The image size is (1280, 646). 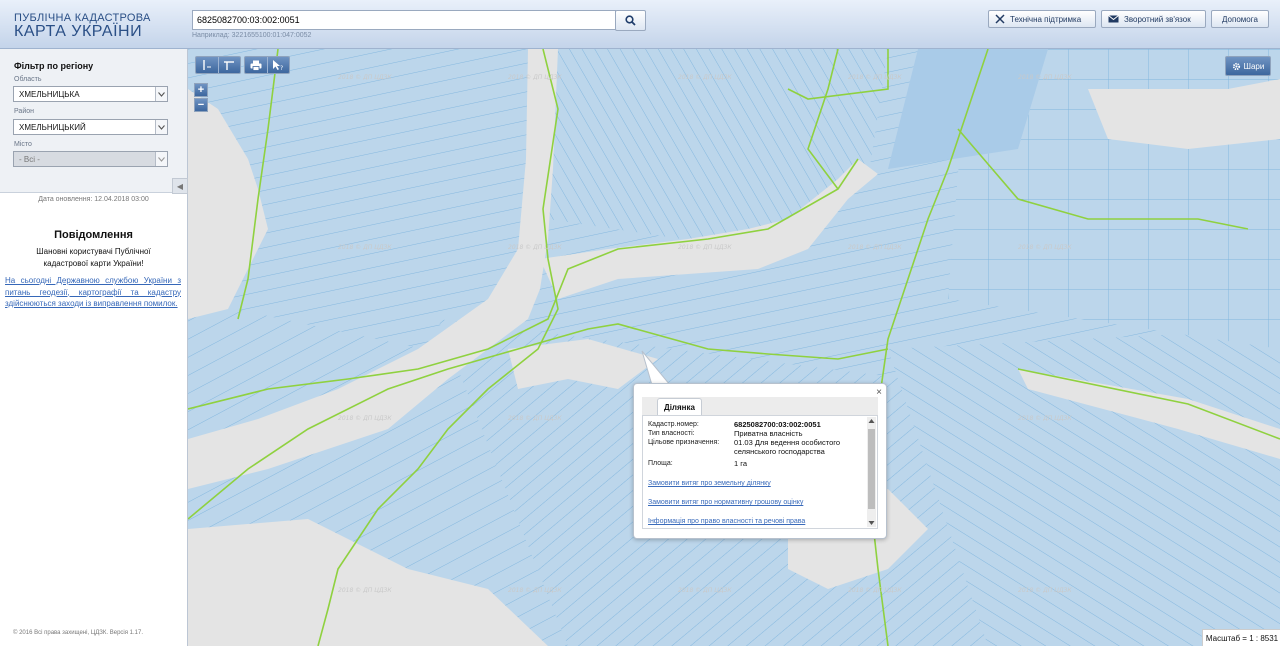 I want to click on rayon-value: ХМЕЛЬНИЦЬКИЙ, so click(x=52, y=127).